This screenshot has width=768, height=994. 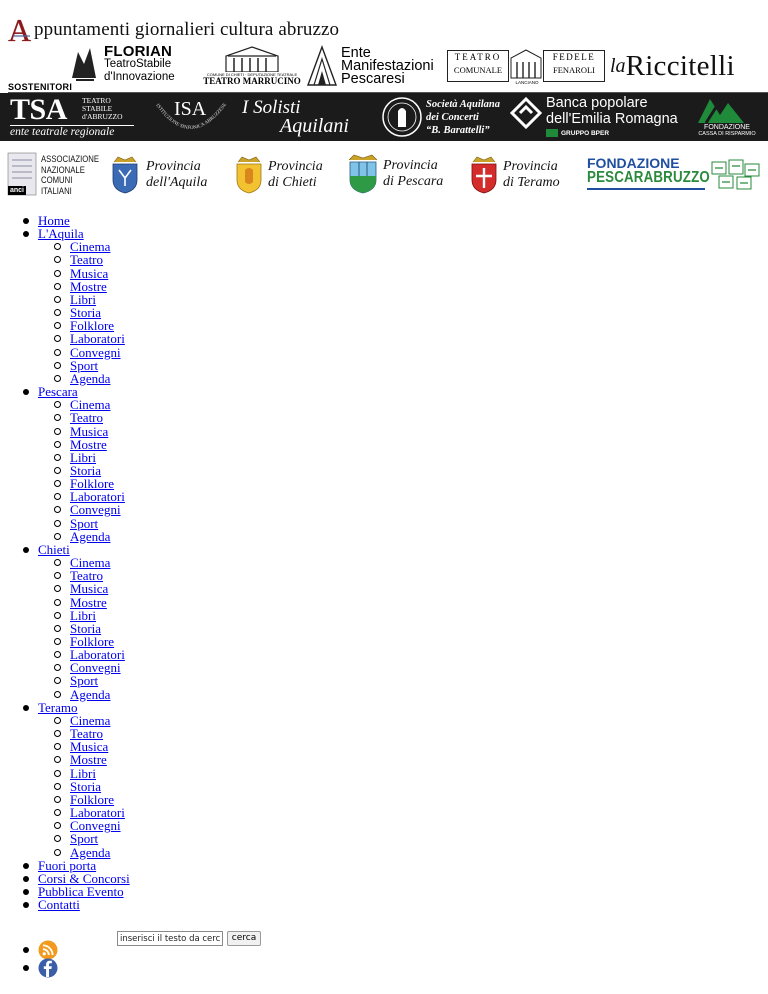 I want to click on tsa-s3: d'ABRUZZO, so click(x=102, y=116).